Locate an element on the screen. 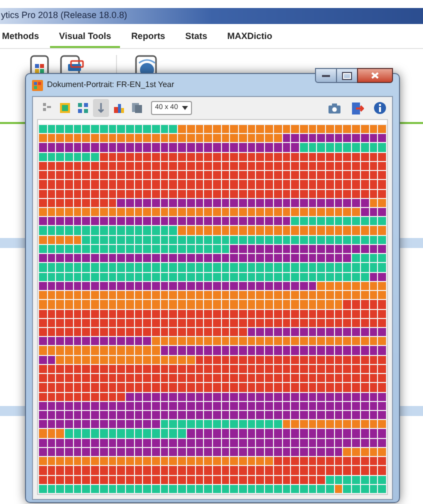 This screenshot has height=504, width=423. close-button is located at coordinates (375, 75).